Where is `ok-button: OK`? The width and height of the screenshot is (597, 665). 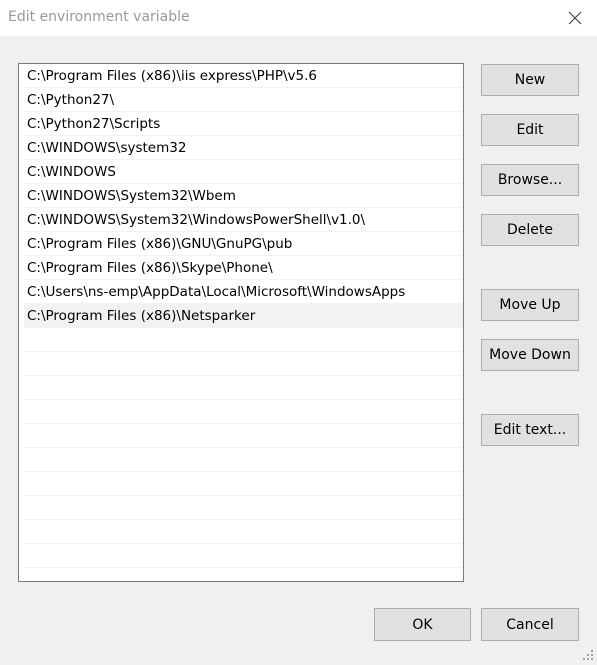
ok-button: OK is located at coordinates (422, 624).